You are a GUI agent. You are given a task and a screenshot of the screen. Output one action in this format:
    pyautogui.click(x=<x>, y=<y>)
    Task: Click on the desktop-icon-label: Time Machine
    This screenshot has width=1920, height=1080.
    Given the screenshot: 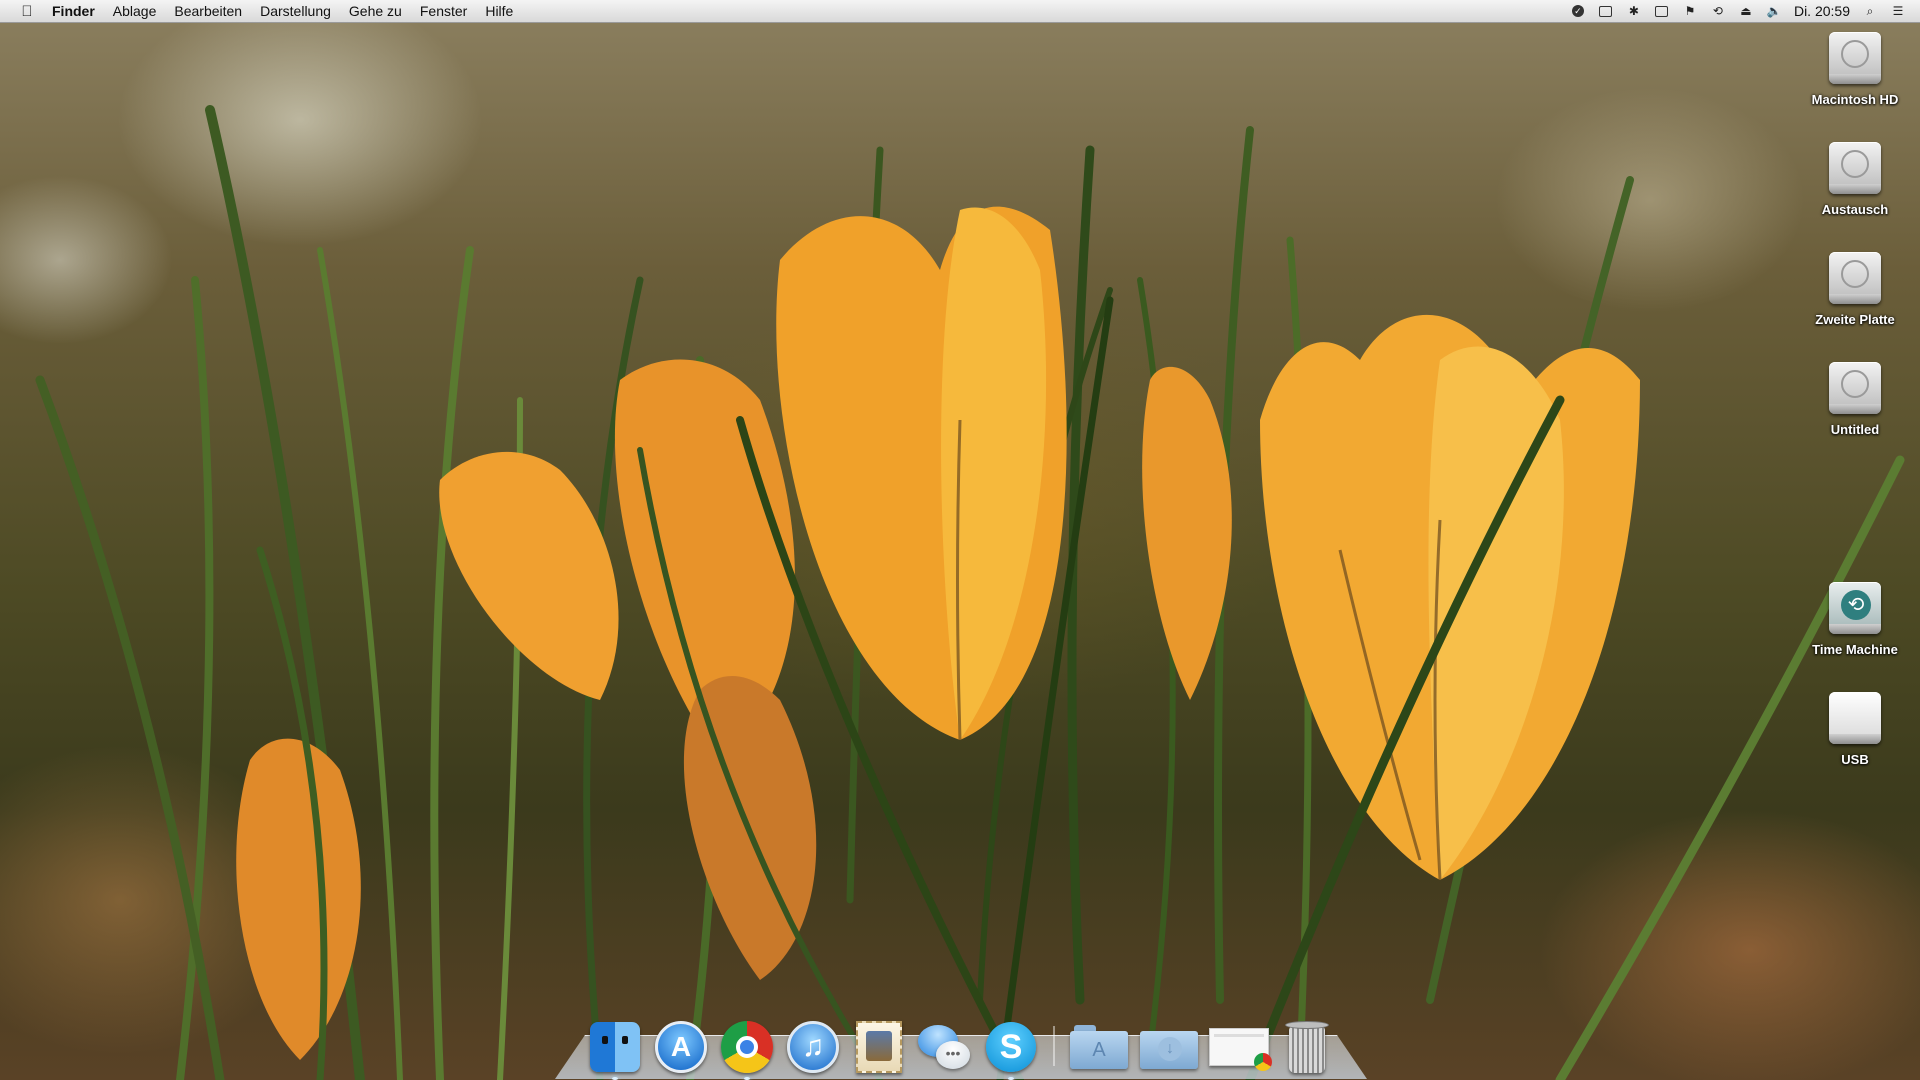 What is the action you would take?
    pyautogui.click(x=1855, y=649)
    